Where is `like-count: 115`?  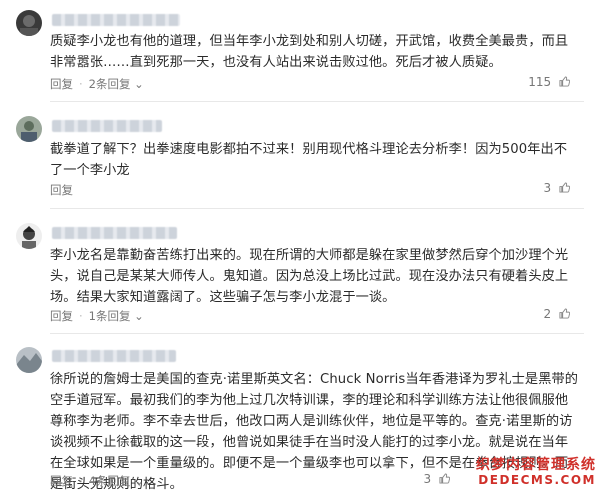
like-count: 115 is located at coordinates (540, 82).